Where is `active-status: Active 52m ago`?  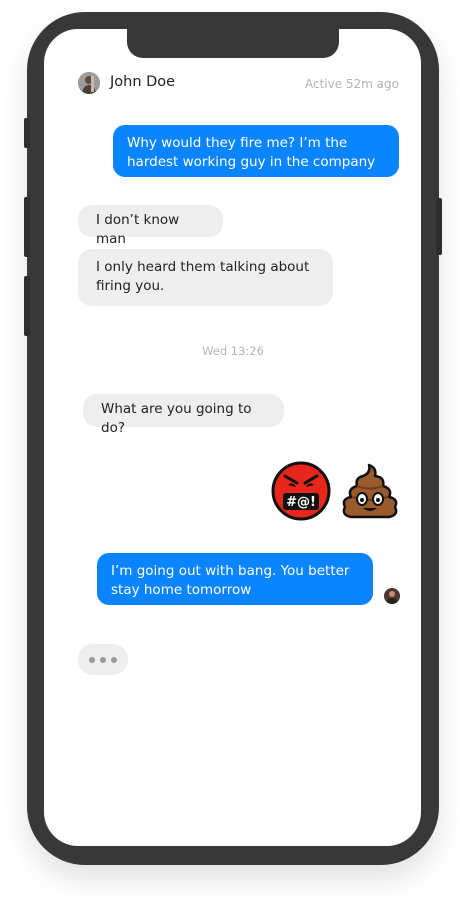 active-status: Active 52m ago is located at coordinates (351, 84).